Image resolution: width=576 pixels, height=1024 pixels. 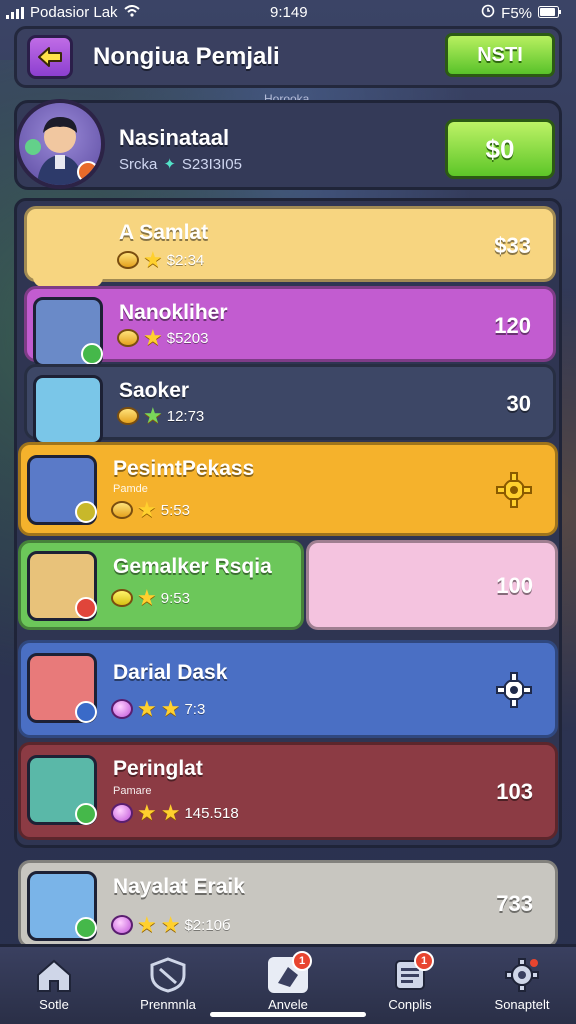 I want to click on cash-button: $0, so click(x=500, y=149).